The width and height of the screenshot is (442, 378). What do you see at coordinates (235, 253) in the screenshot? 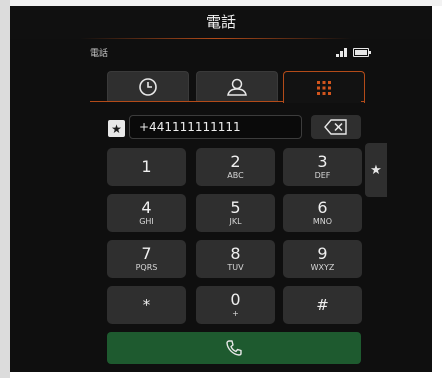
I see `key-digit: 8` at bounding box center [235, 253].